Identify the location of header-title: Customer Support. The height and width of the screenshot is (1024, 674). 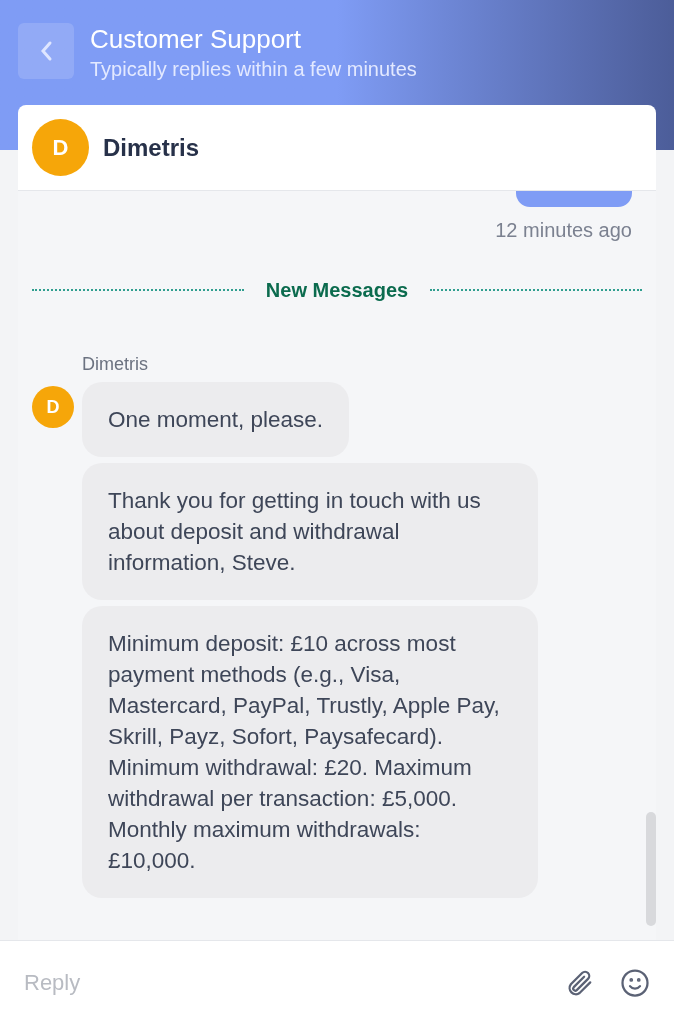
(196, 39).